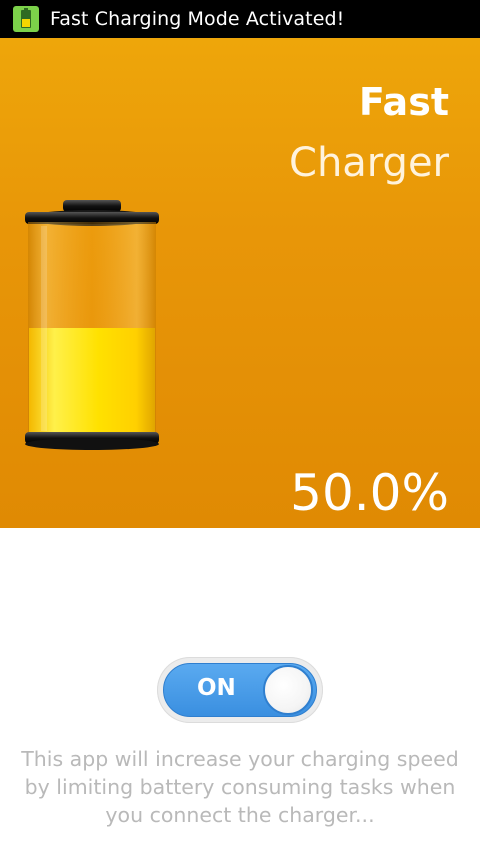  Describe the element at coordinates (288, 690) in the screenshot. I see `toggle-knob` at that location.